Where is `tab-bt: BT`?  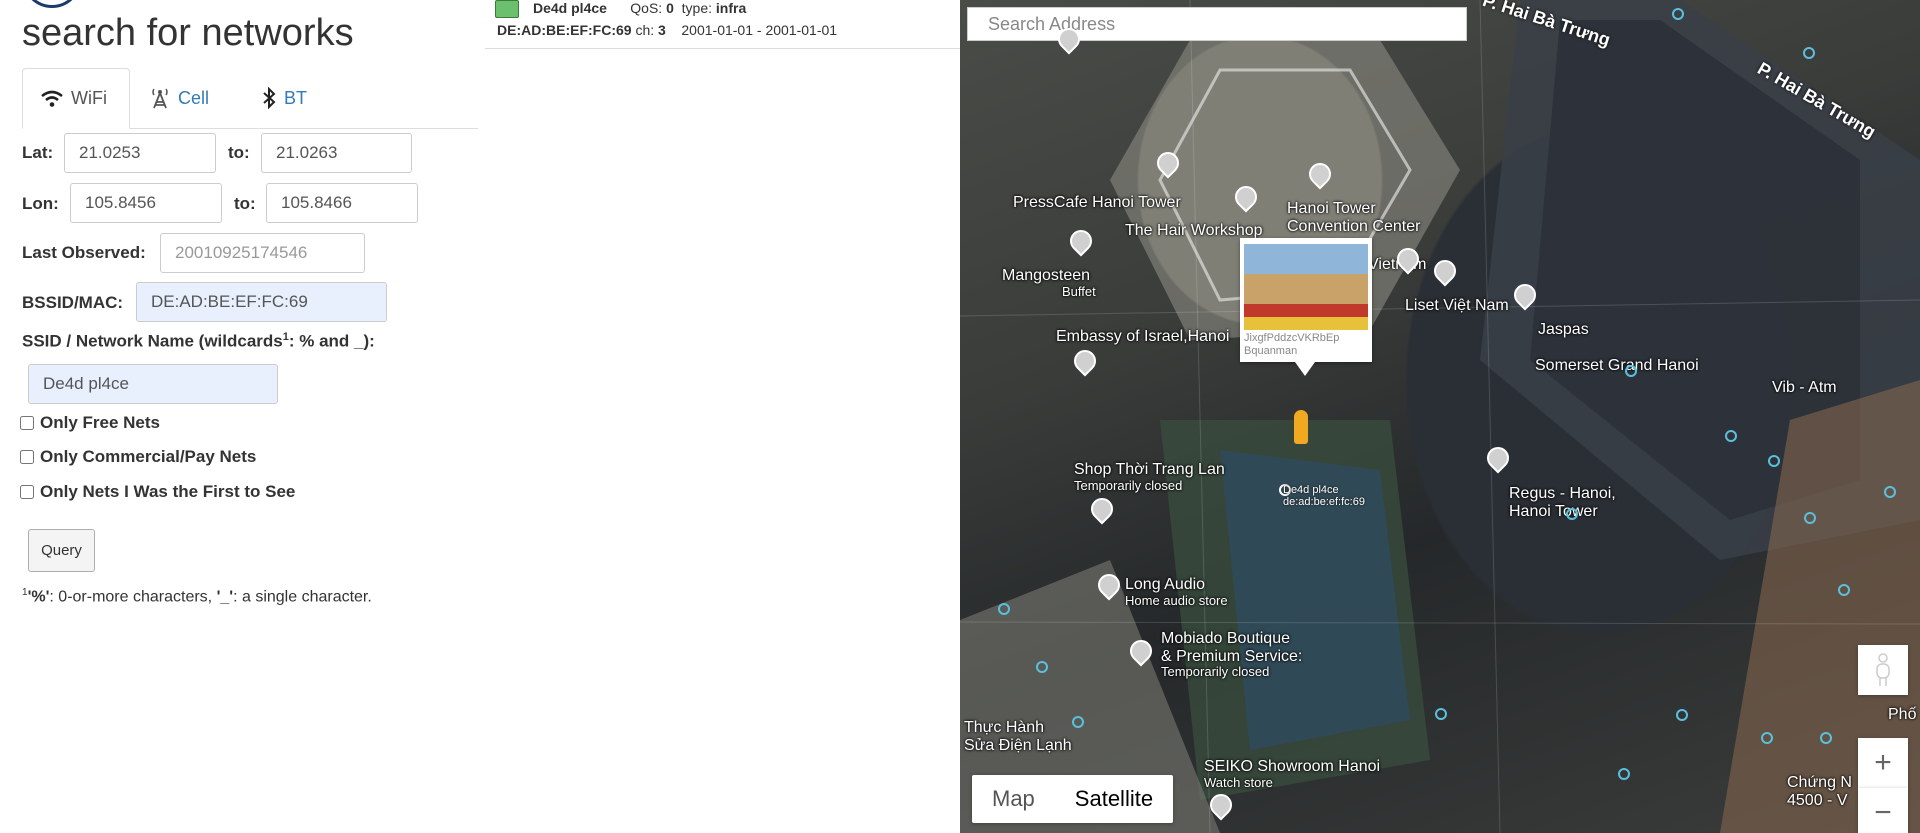
tab-bt: BT is located at coordinates (289, 98).